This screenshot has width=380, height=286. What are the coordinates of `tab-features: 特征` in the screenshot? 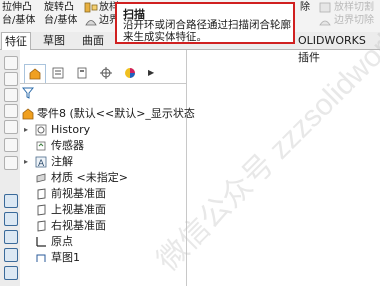 It's located at (16, 41).